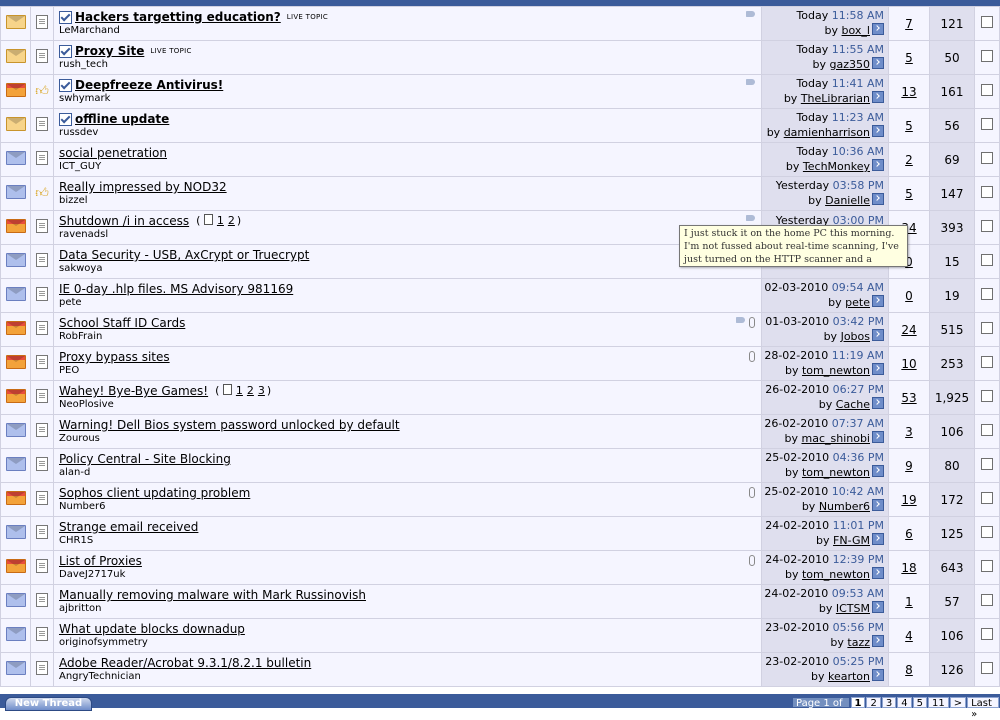 This screenshot has height=720, width=1000. What do you see at coordinates (410, 235) in the screenshot?
I see `thread-starter: ravenadsl` at bounding box center [410, 235].